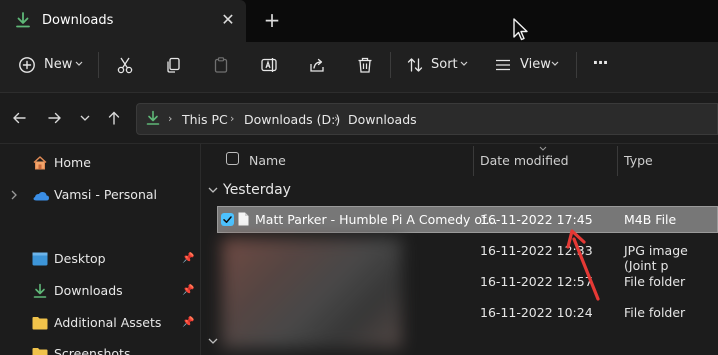 The height and width of the screenshot is (355, 718). Describe the element at coordinates (382, 119) in the screenshot. I see `breadcrumb-downloads-folder: Downloads` at that location.